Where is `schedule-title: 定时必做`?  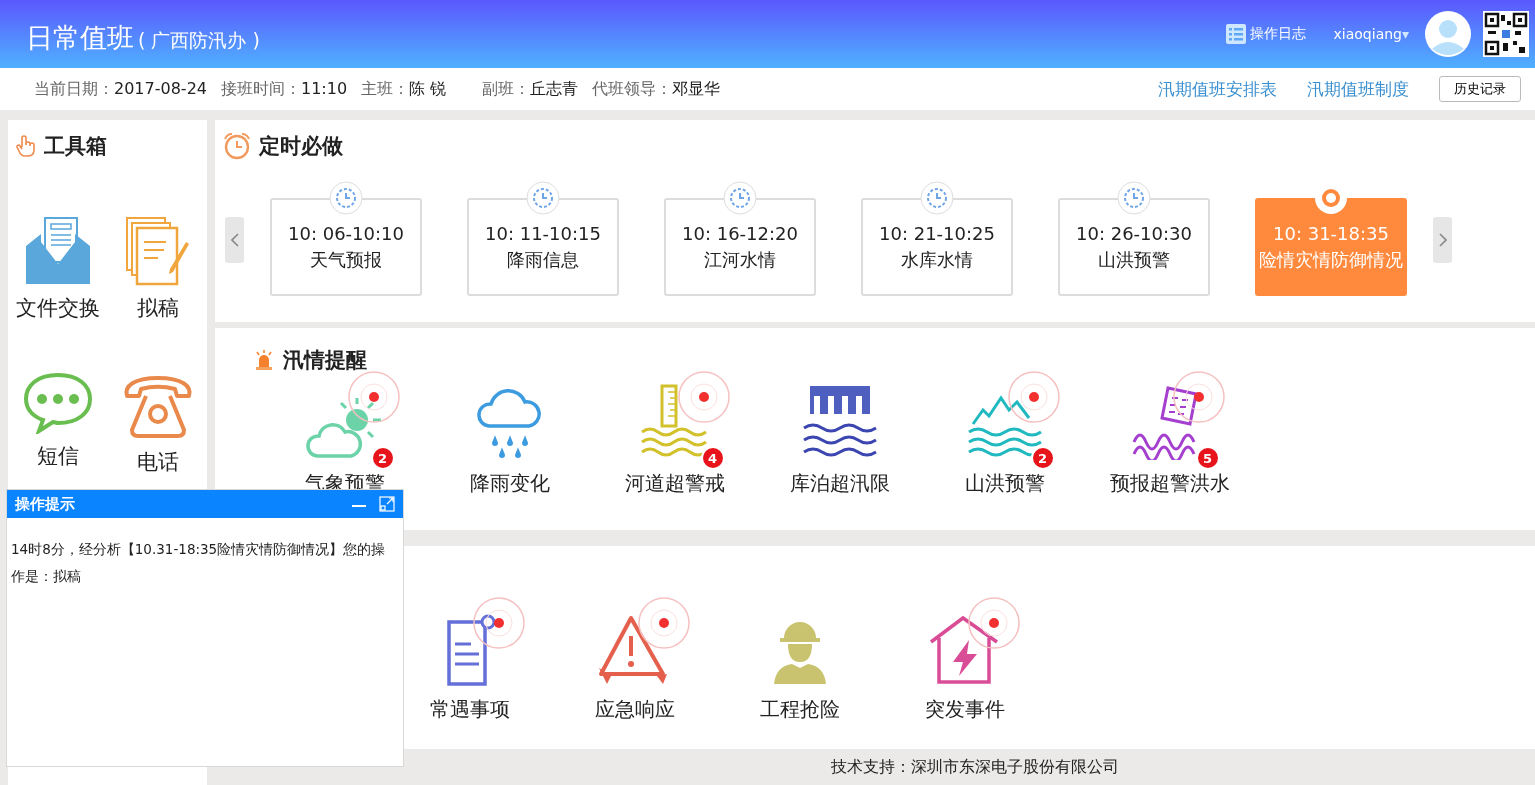 schedule-title: 定时必做 is located at coordinates (301, 146).